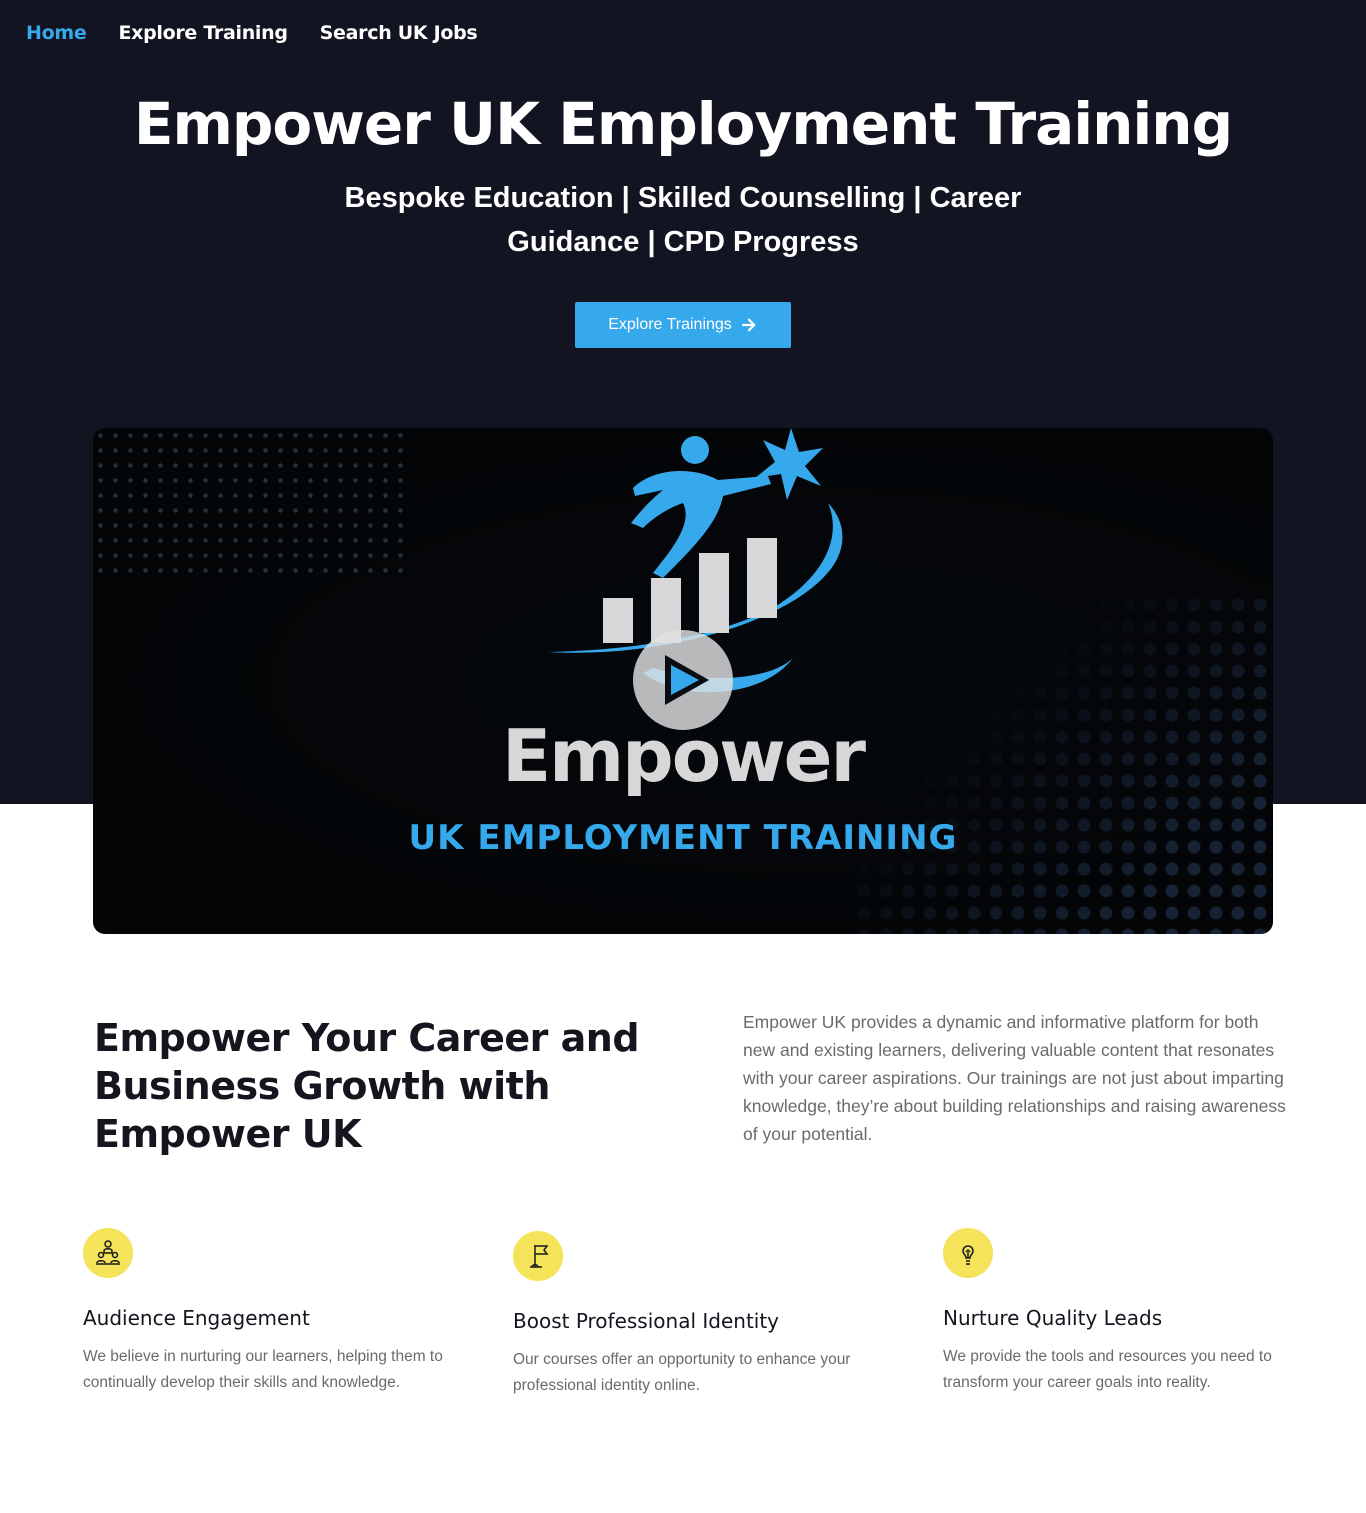  Describe the element at coordinates (538, 1256) in the screenshot. I see `flag-icon` at that location.